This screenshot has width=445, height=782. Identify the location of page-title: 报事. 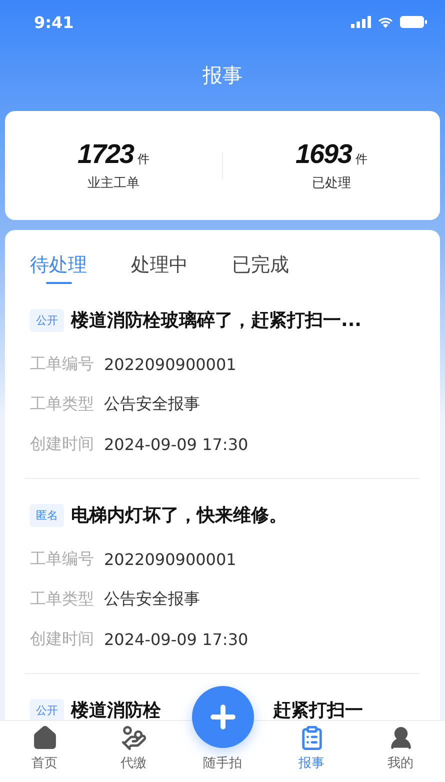
(223, 75).